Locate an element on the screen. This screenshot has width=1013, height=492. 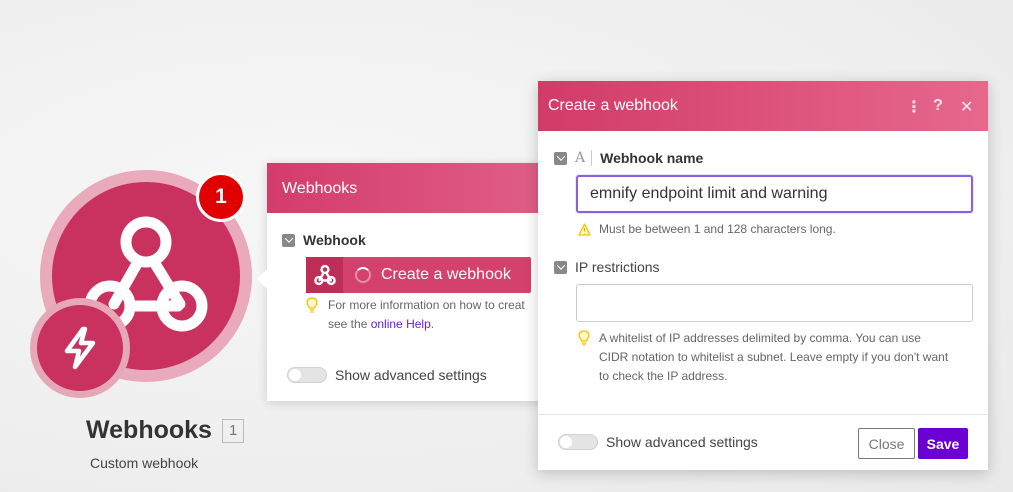
hint-suffix: . is located at coordinates (432, 324).